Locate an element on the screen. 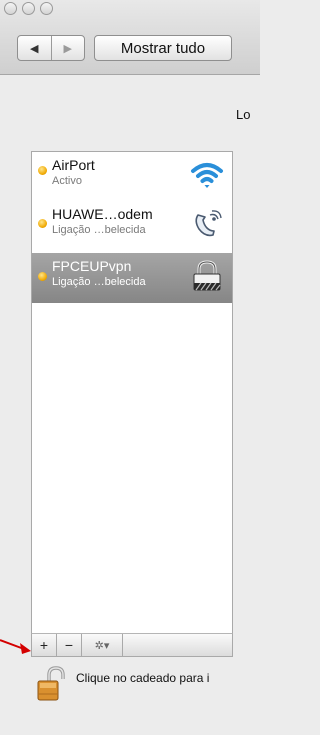  back-button: ◀ is located at coordinates (34, 48).